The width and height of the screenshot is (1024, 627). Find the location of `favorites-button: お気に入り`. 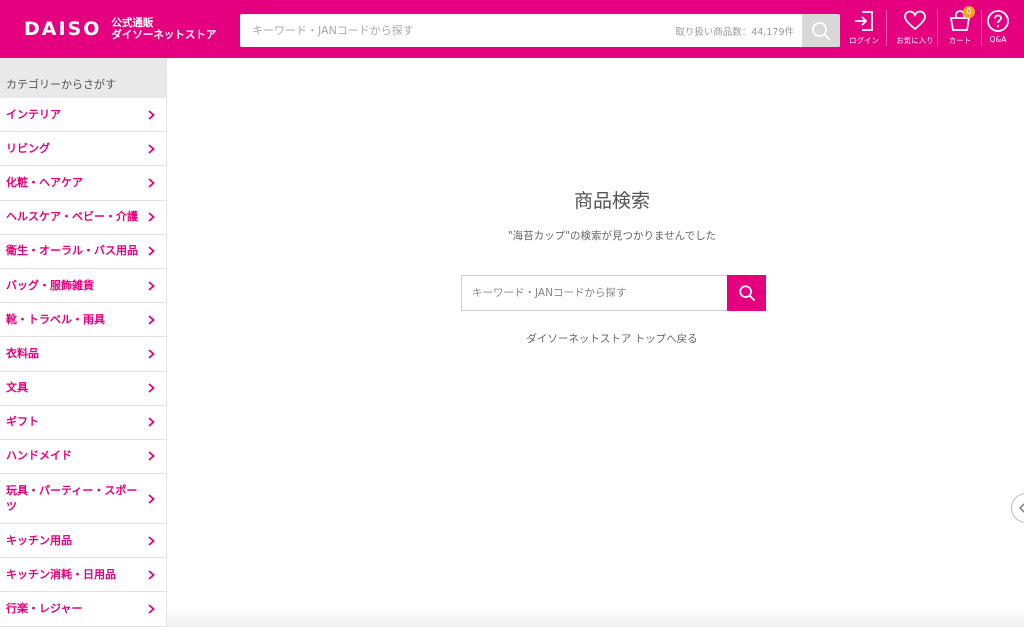

favorites-button: お気に入り is located at coordinates (915, 27).